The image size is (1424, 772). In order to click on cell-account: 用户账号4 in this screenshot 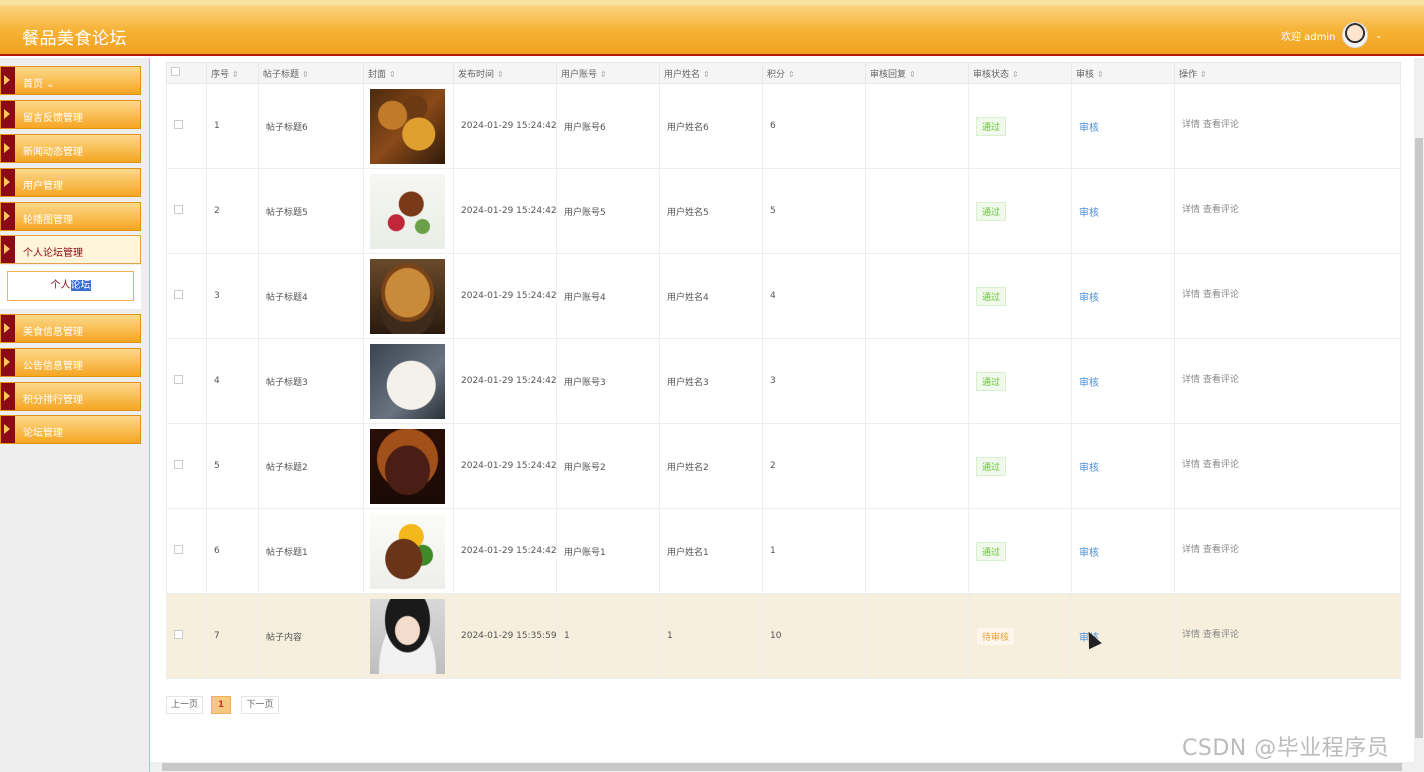, I will do `click(608, 296)`.